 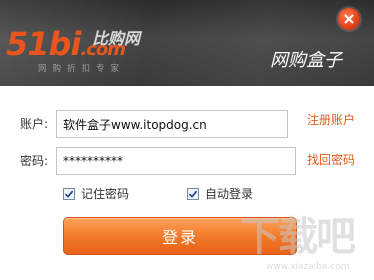 What do you see at coordinates (308, 267) in the screenshot?
I see `watermark-url: www.xiazaiba.com` at bounding box center [308, 267].